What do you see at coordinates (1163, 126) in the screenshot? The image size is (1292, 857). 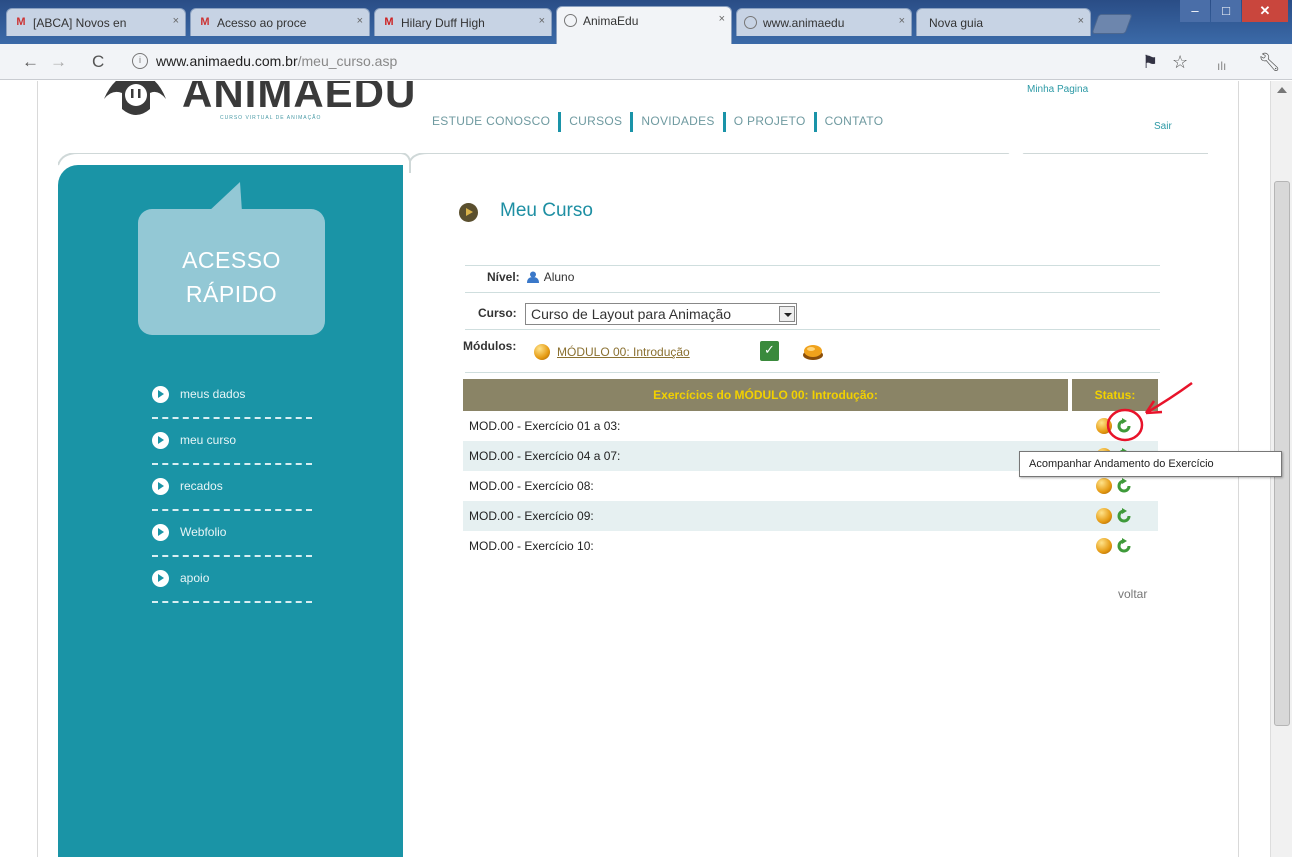 I see `sair-link: Sair` at bounding box center [1163, 126].